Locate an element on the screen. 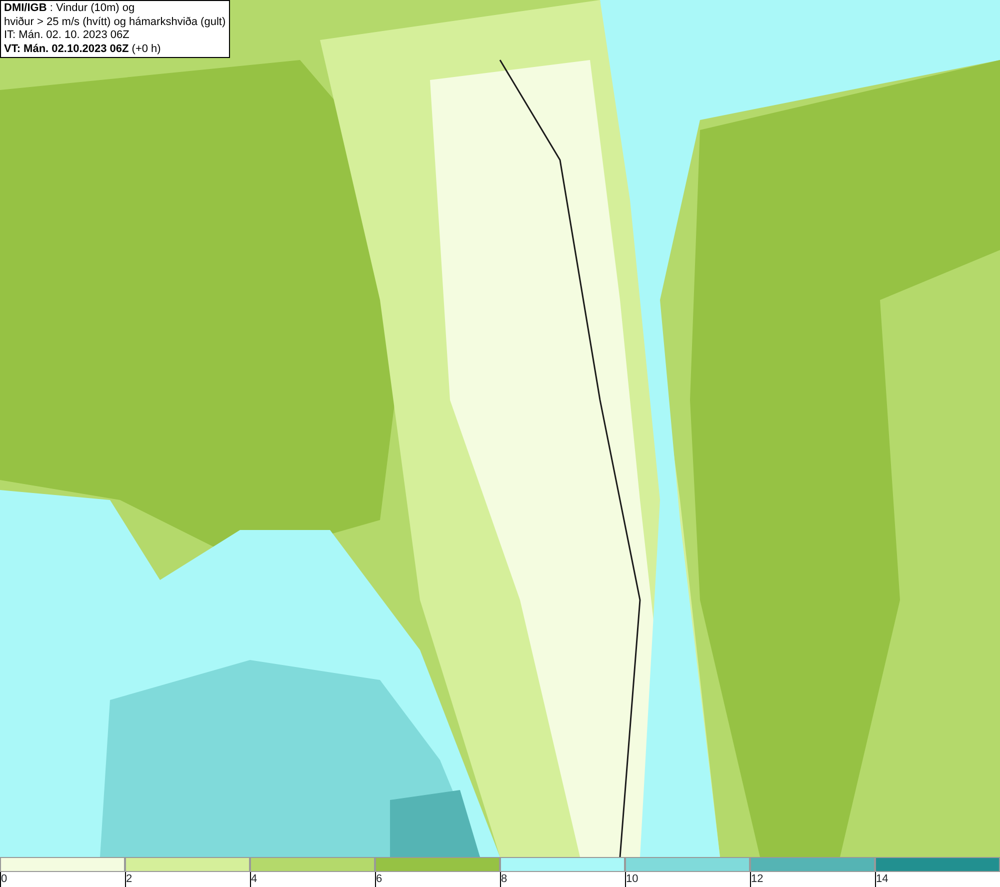 The height and width of the screenshot is (887, 1000). legend-tick-label: 14 is located at coordinates (882, 879).